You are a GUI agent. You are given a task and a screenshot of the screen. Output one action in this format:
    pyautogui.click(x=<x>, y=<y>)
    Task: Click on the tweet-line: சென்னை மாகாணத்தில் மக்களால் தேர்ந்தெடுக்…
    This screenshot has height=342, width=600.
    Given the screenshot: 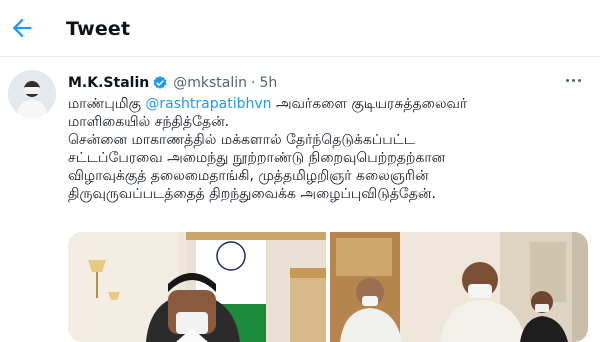 What is the action you would take?
    pyautogui.click(x=241, y=140)
    